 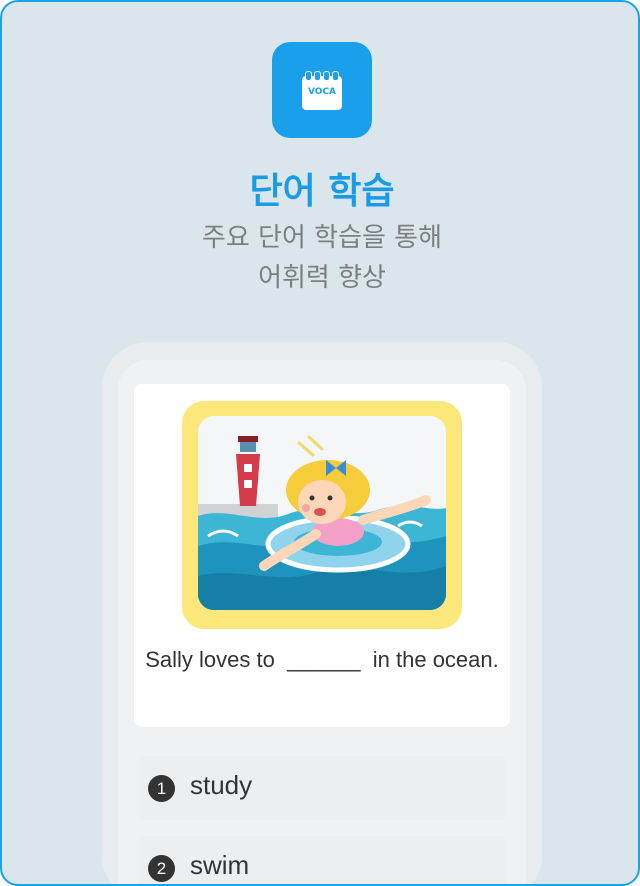 I want to click on notebook-icon: VOCA, so click(x=322, y=90).